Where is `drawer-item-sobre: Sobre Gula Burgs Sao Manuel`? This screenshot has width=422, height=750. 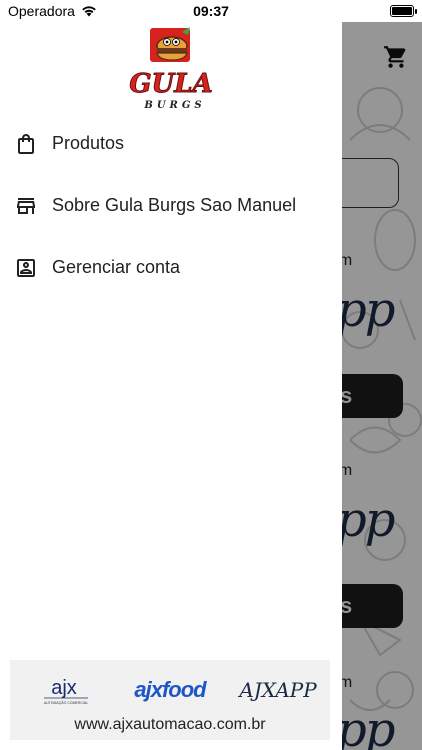 drawer-item-sobre: Sobre Gula Burgs Sao Manuel is located at coordinates (171, 206).